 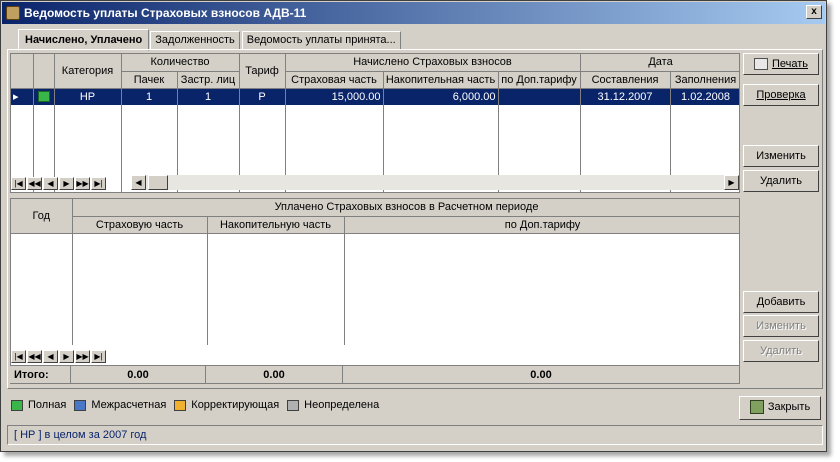 I want to click on total-nakop: 0.00, so click(x=274, y=375).